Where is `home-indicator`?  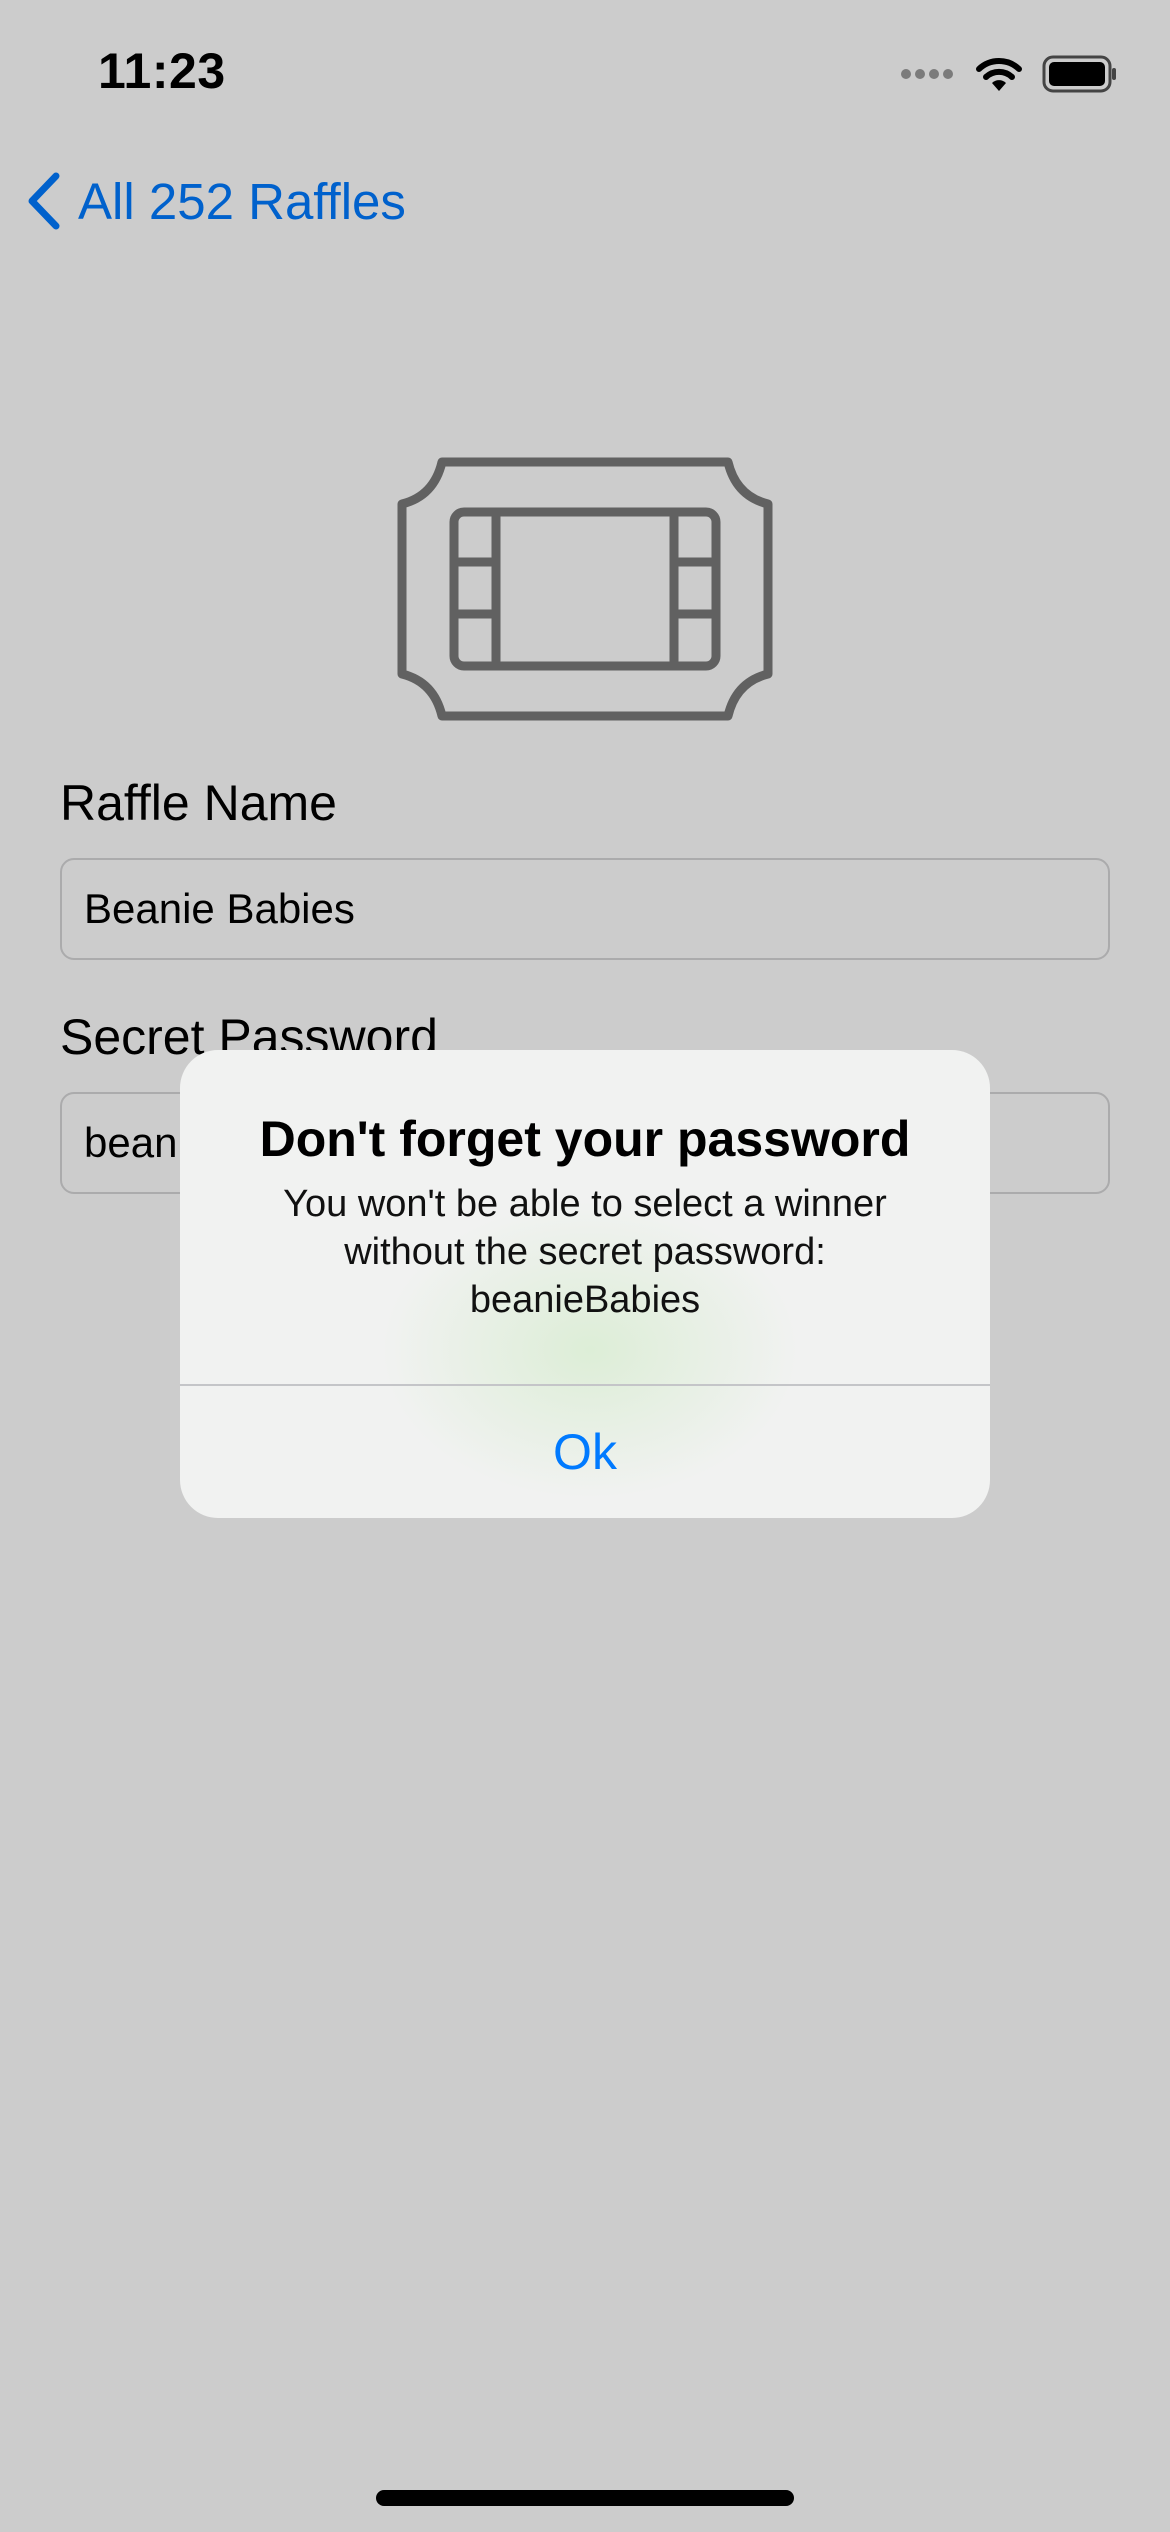
home-indicator is located at coordinates (585, 2498).